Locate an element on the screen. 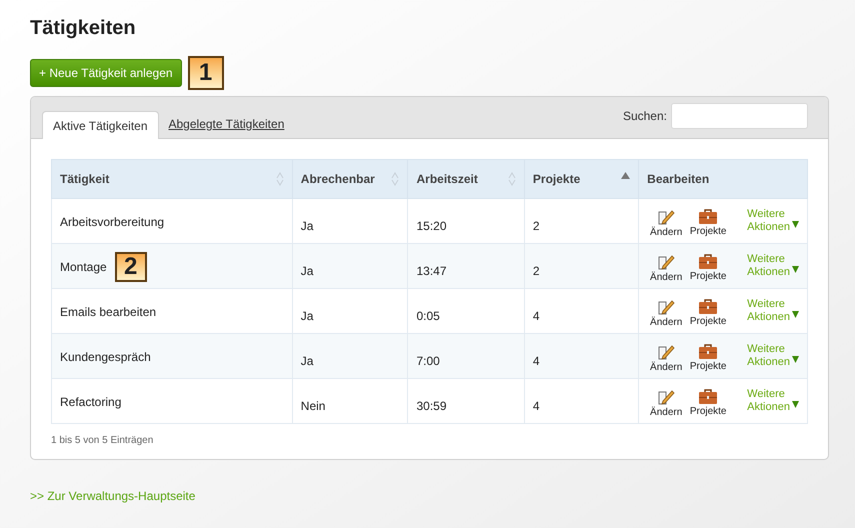  column-header: Abrechenbar is located at coordinates (350, 179).